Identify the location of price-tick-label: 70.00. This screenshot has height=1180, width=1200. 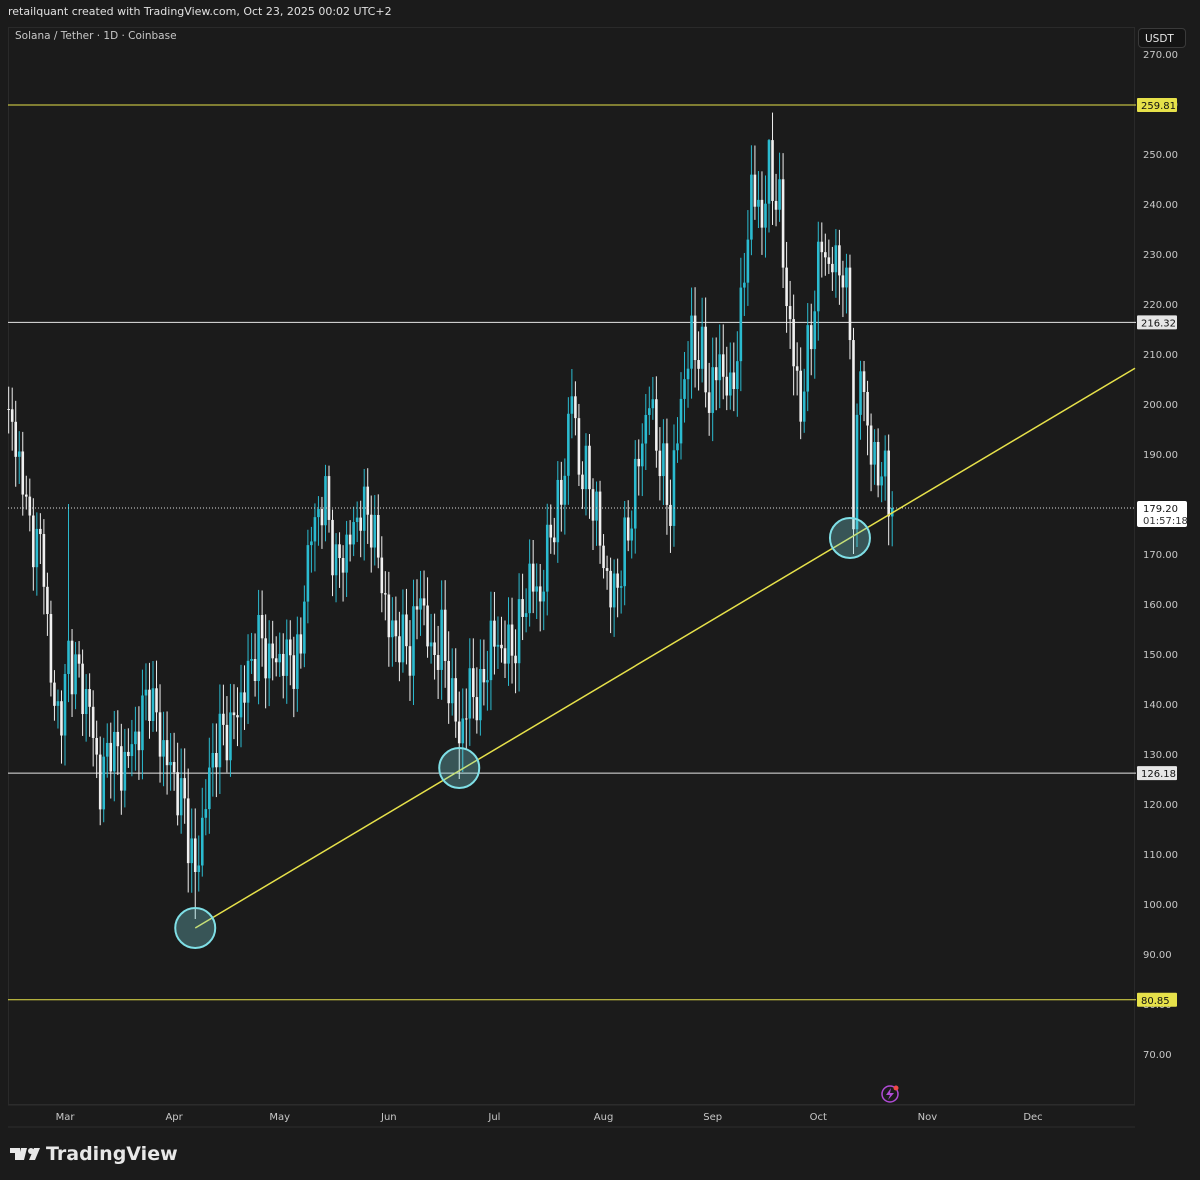
(1157, 1055).